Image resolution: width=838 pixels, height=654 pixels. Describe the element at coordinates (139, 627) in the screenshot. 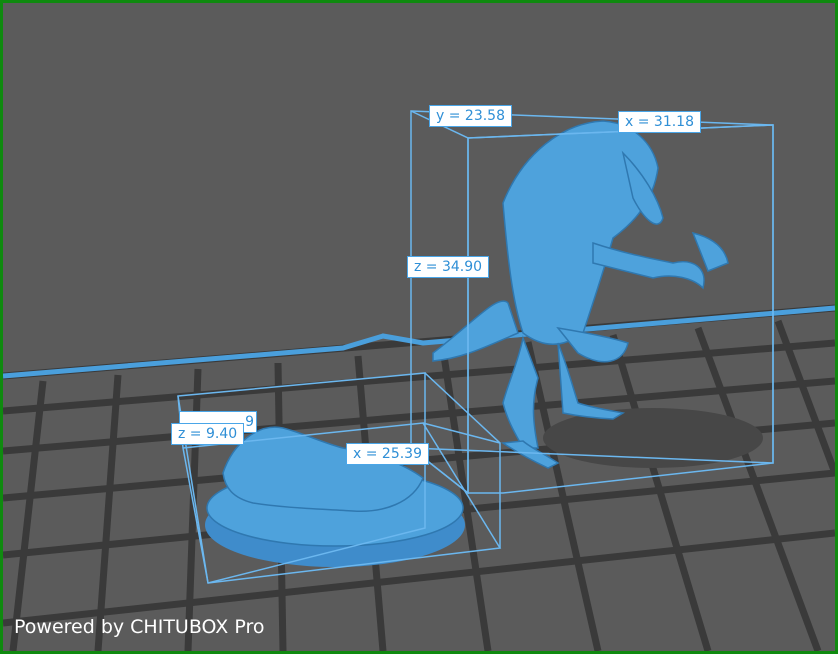

I see `watermark-text: Powered by CHITUBOX Pro` at that location.